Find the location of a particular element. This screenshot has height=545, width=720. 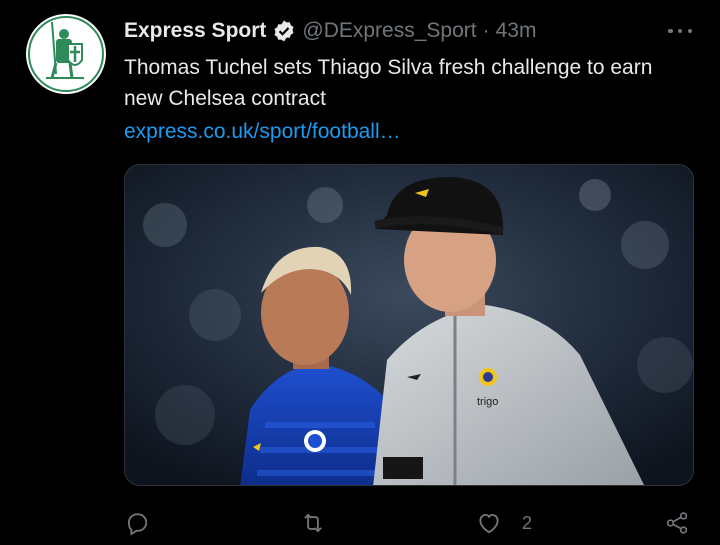

heart-icon is located at coordinates (489, 523).